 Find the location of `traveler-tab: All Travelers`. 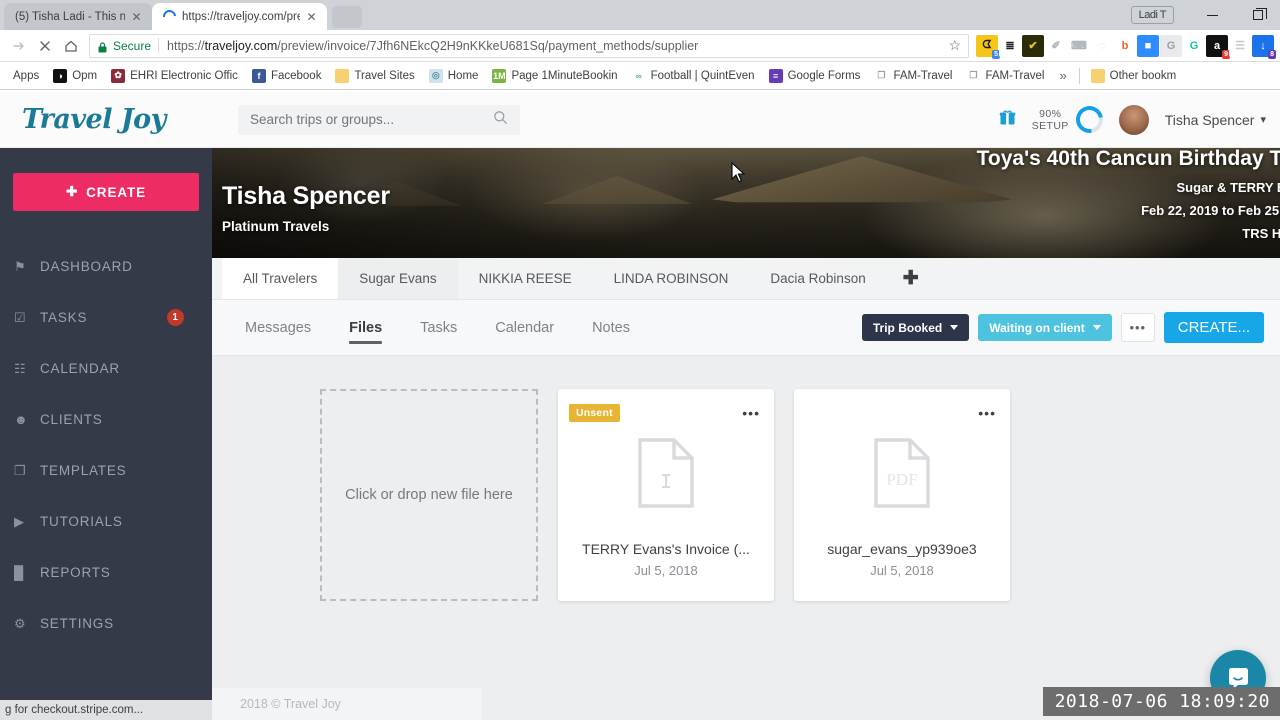

traveler-tab: All Travelers is located at coordinates (280, 278).